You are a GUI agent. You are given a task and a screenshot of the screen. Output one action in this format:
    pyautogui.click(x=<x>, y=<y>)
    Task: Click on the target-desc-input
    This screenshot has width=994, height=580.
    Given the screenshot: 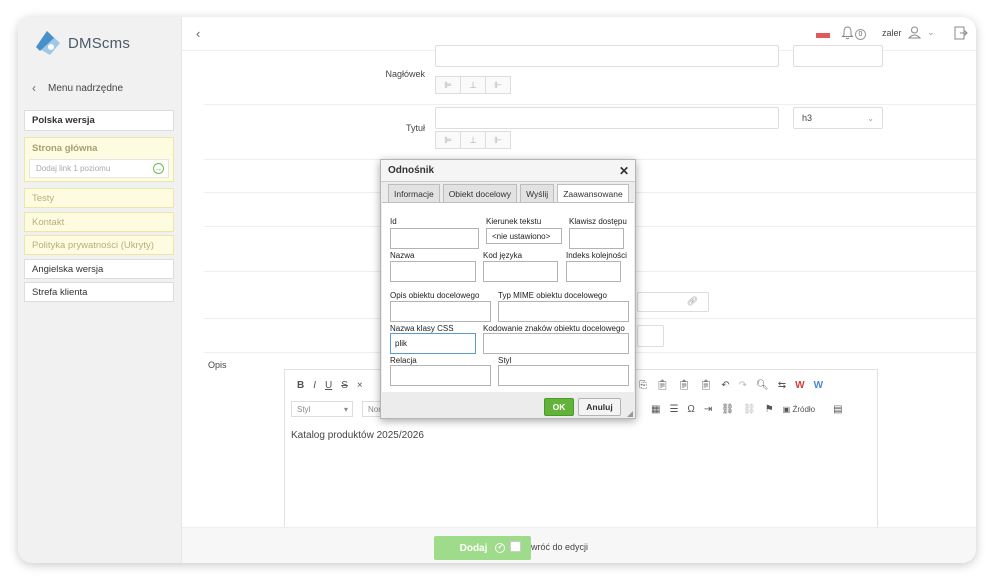 What is the action you would take?
    pyautogui.click(x=440, y=311)
    